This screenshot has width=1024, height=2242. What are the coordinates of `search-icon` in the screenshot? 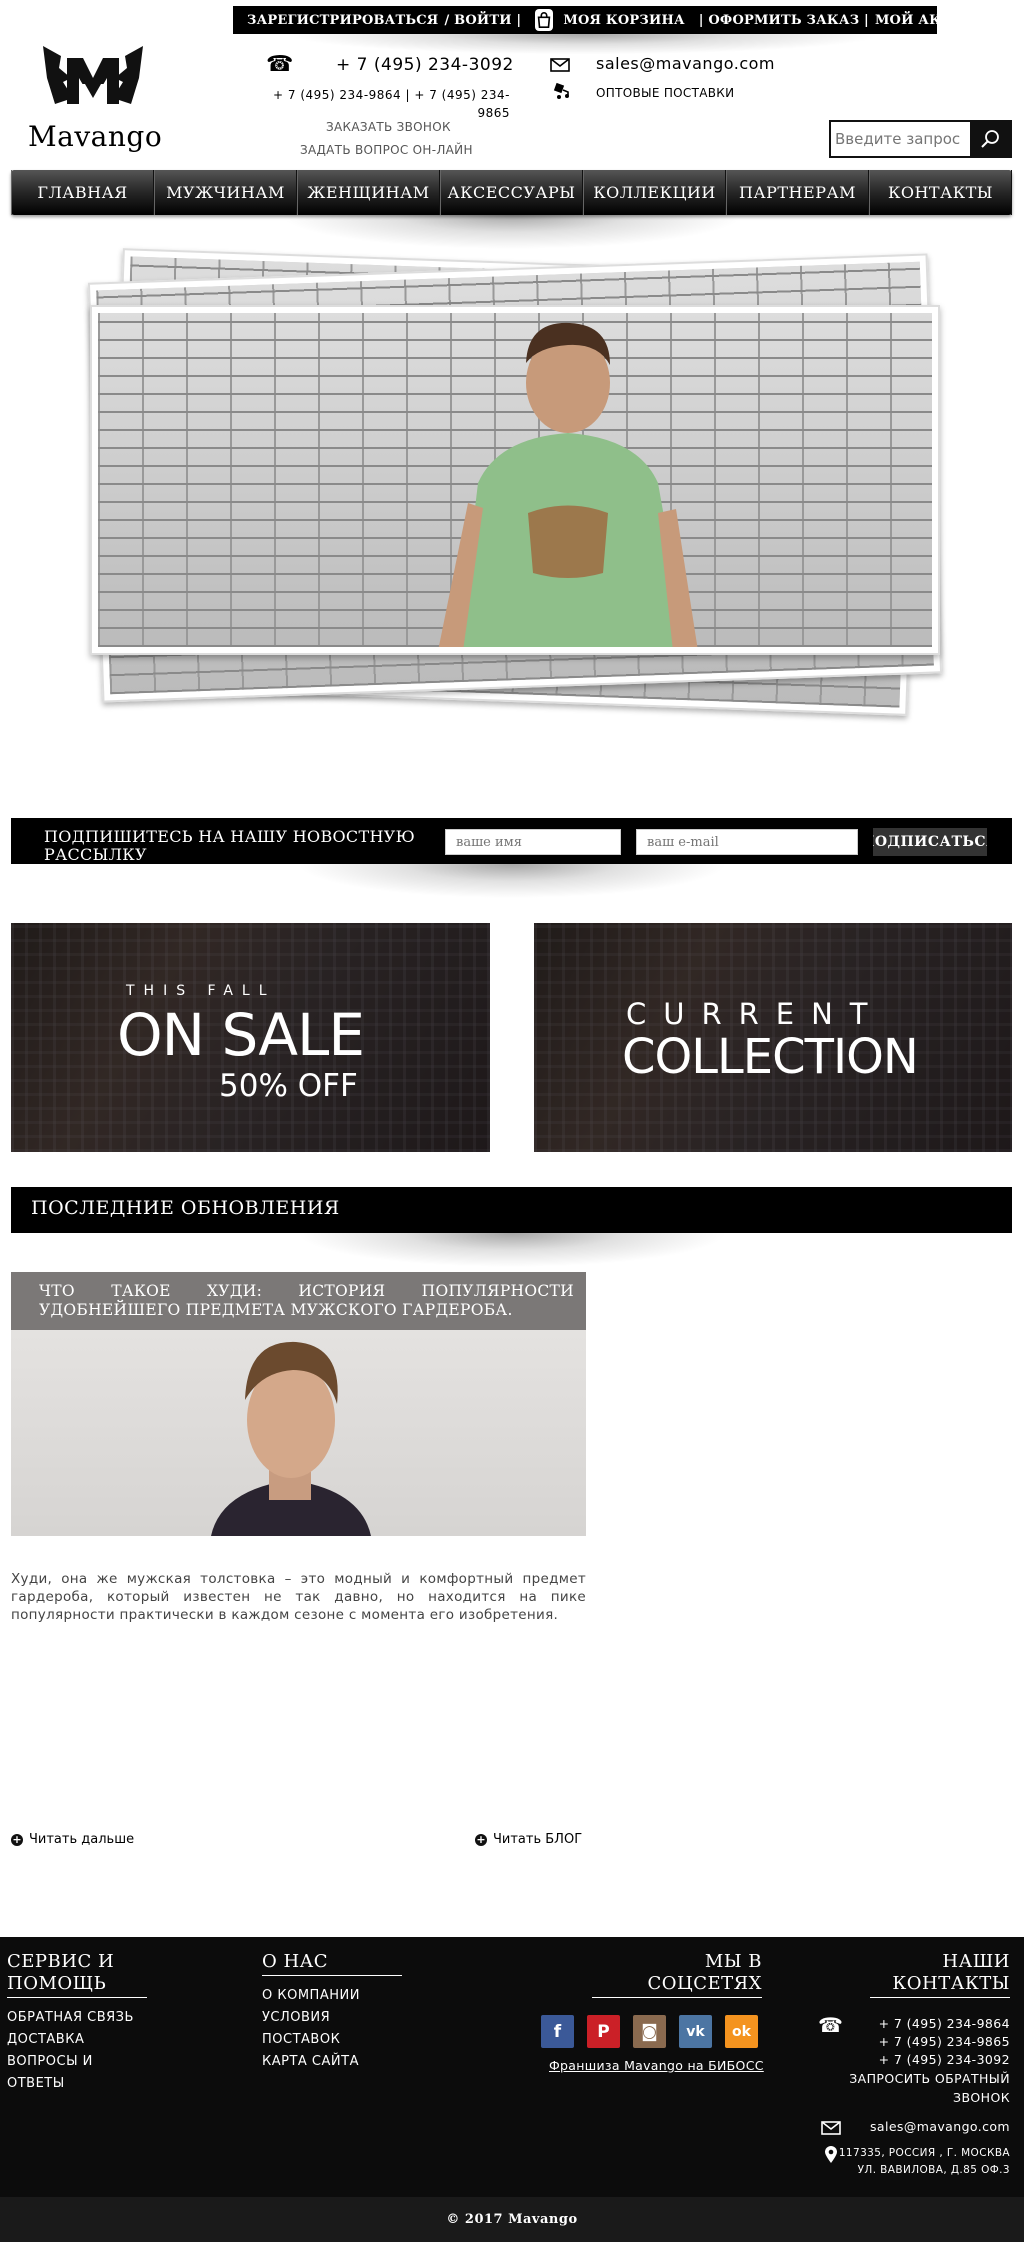 It's located at (990, 139).